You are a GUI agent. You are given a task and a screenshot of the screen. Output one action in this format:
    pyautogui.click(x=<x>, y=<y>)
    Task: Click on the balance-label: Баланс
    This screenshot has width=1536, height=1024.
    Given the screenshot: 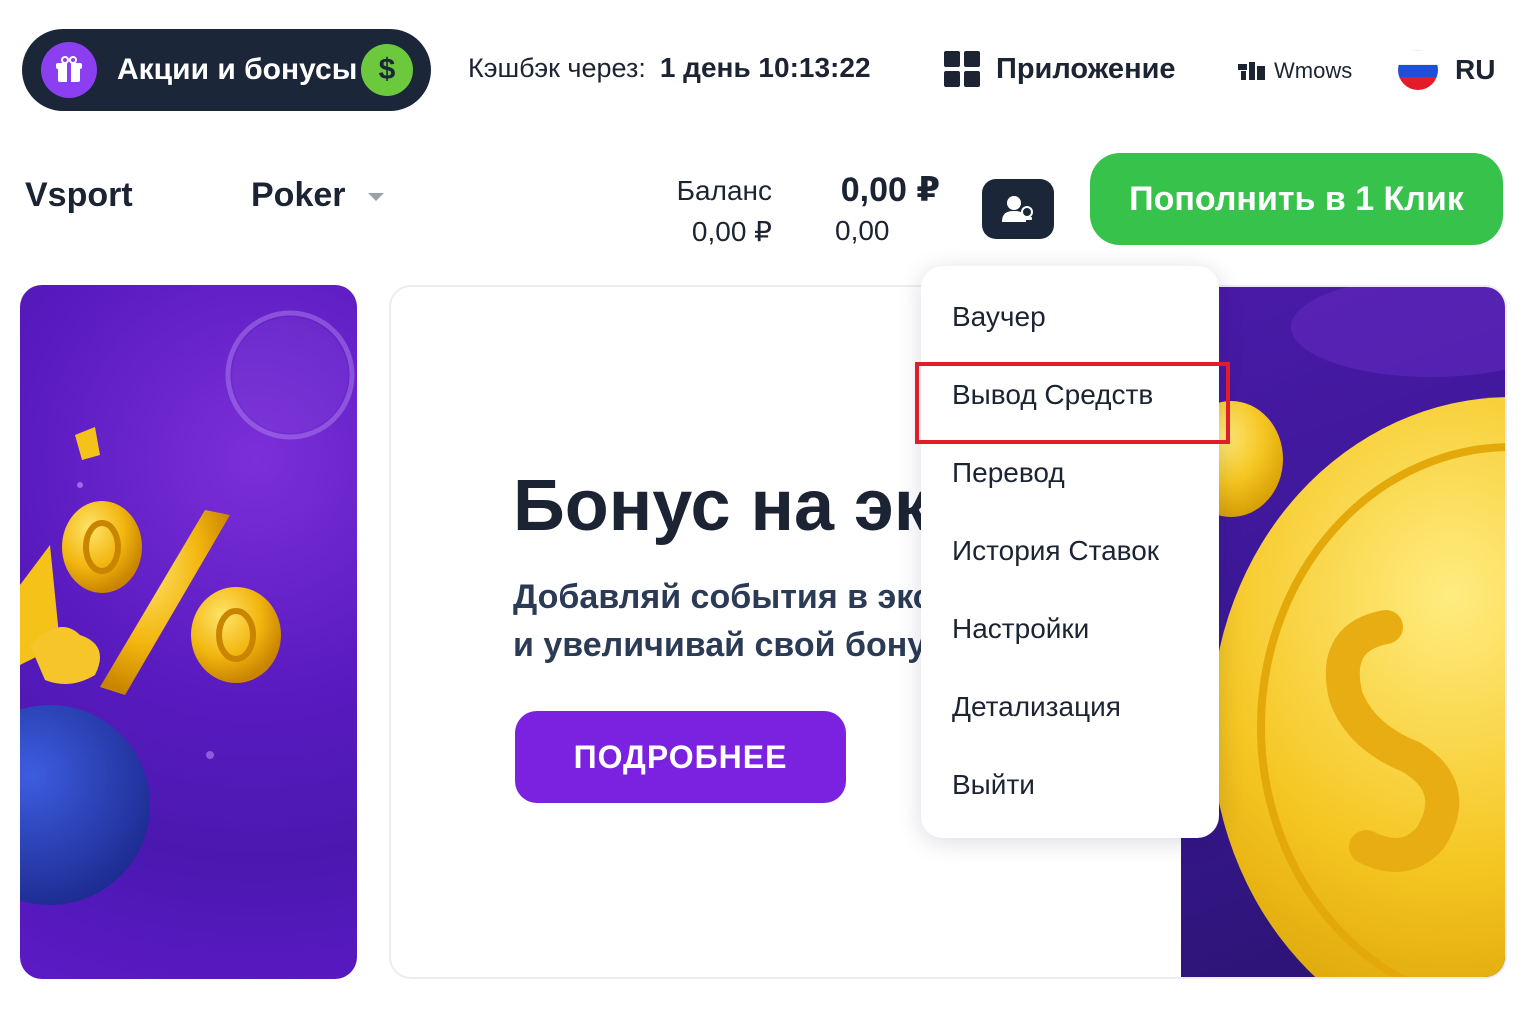 What is the action you would take?
    pyautogui.click(x=724, y=190)
    